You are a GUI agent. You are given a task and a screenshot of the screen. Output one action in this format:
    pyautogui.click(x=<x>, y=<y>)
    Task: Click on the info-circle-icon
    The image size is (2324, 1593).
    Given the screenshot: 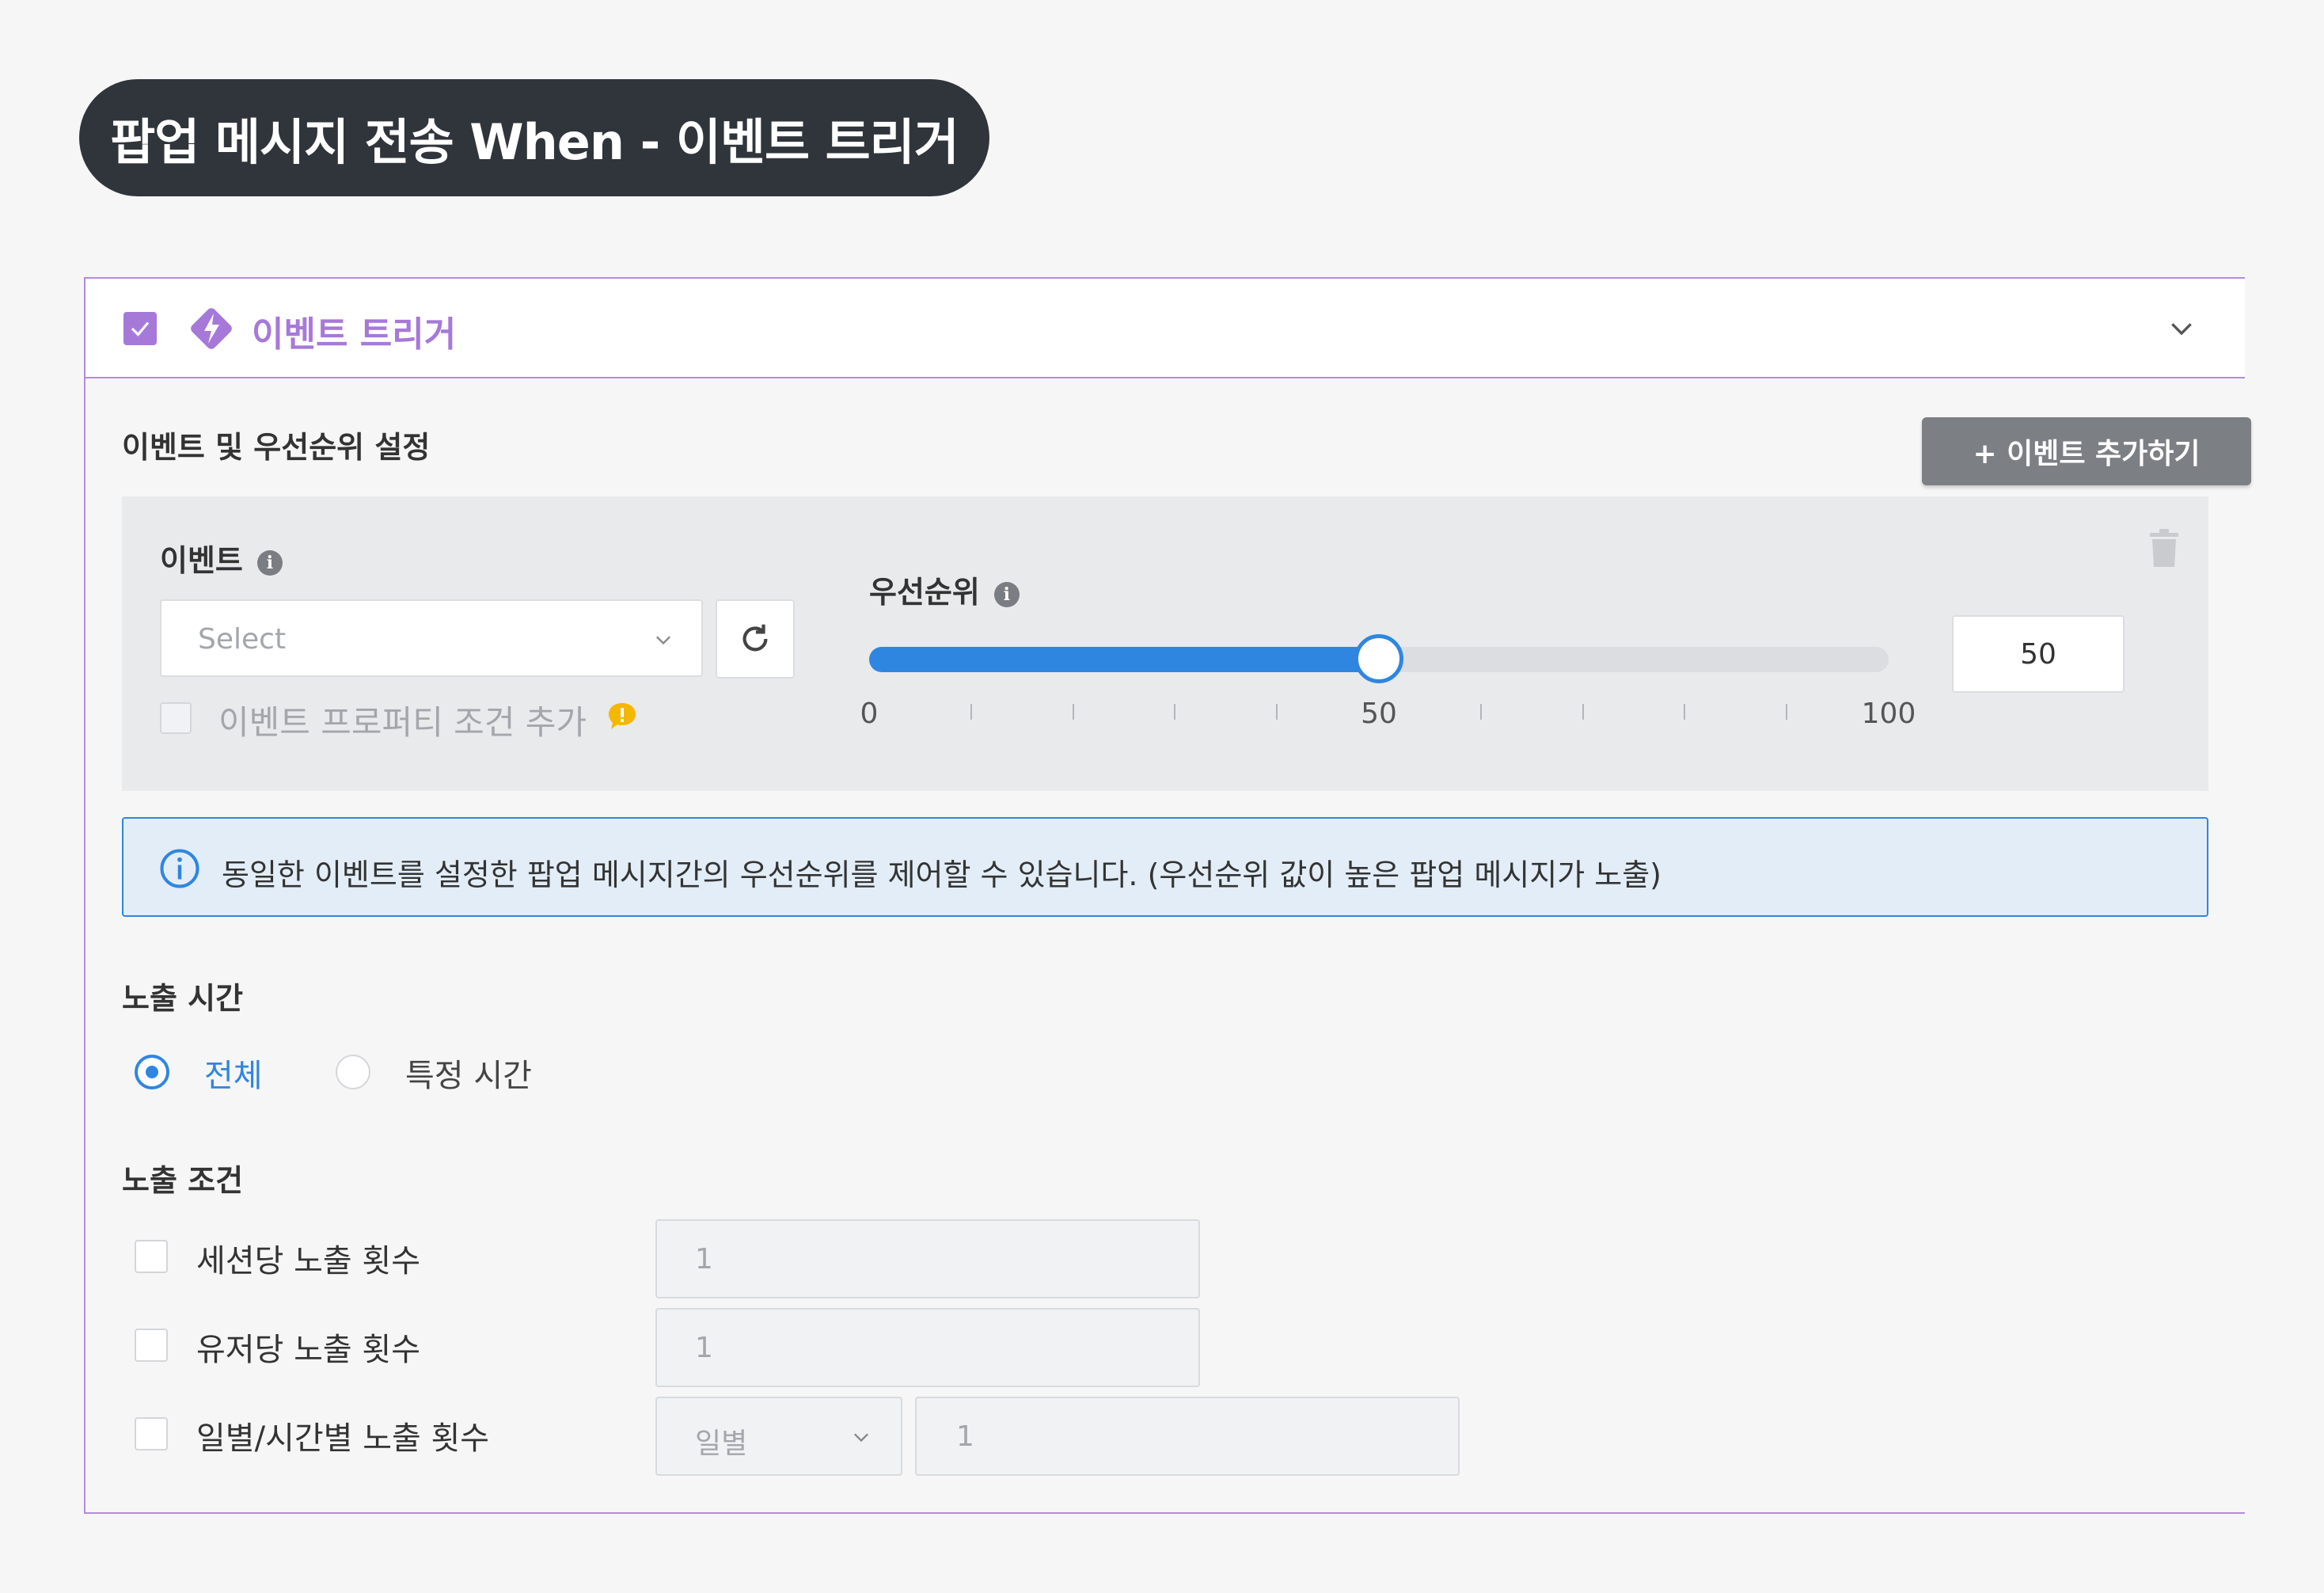 What is the action you would take?
    pyautogui.click(x=179, y=868)
    